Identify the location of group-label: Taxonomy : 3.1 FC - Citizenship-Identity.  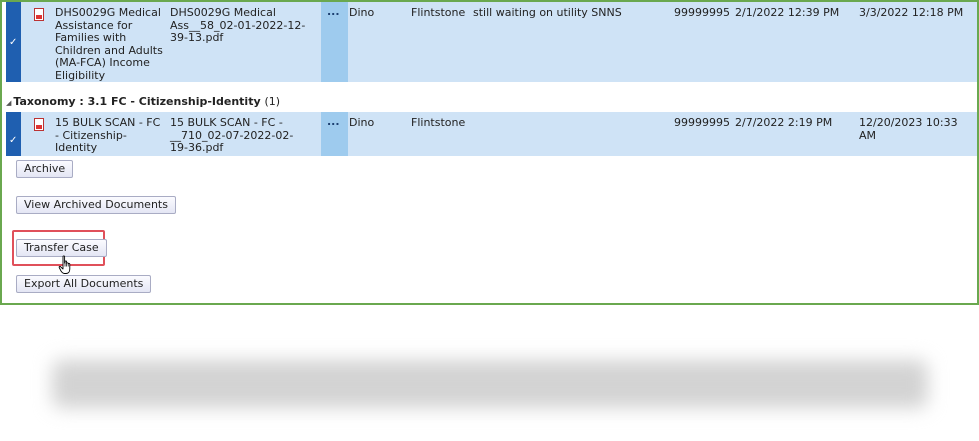
(137, 101).